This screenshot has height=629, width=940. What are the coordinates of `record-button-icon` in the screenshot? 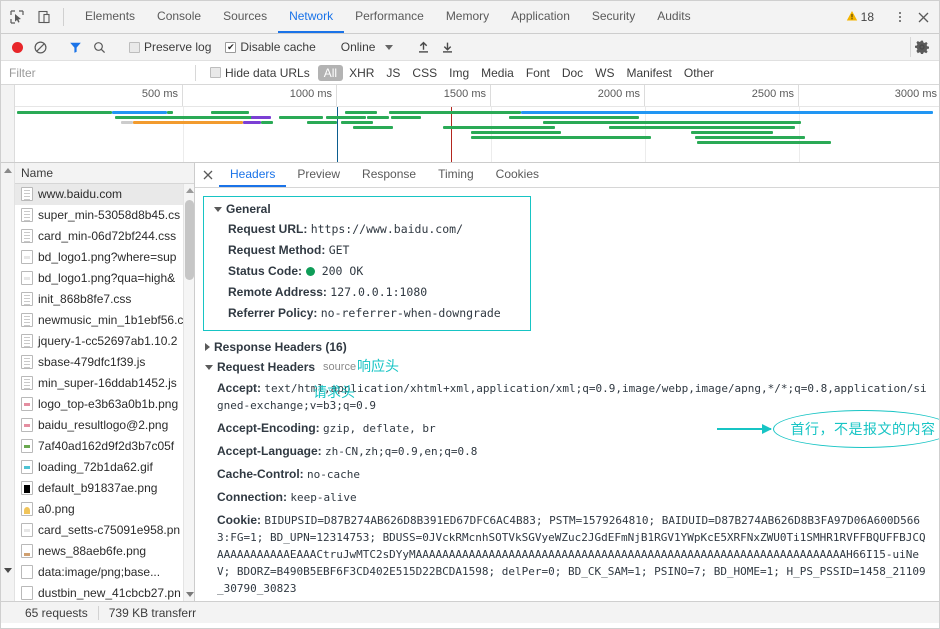 It's located at (17, 47).